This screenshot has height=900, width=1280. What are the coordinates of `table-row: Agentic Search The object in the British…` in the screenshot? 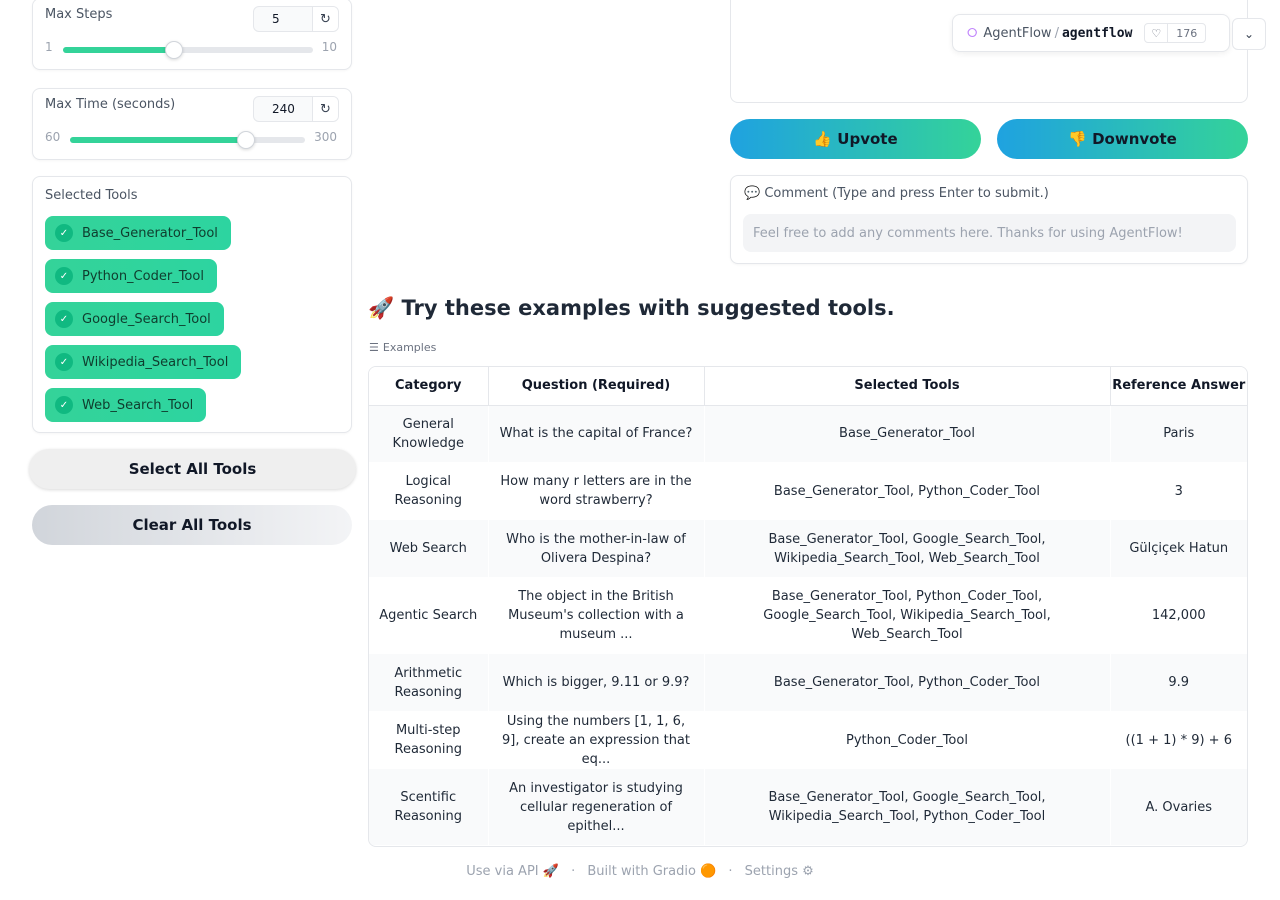 It's located at (808, 615).